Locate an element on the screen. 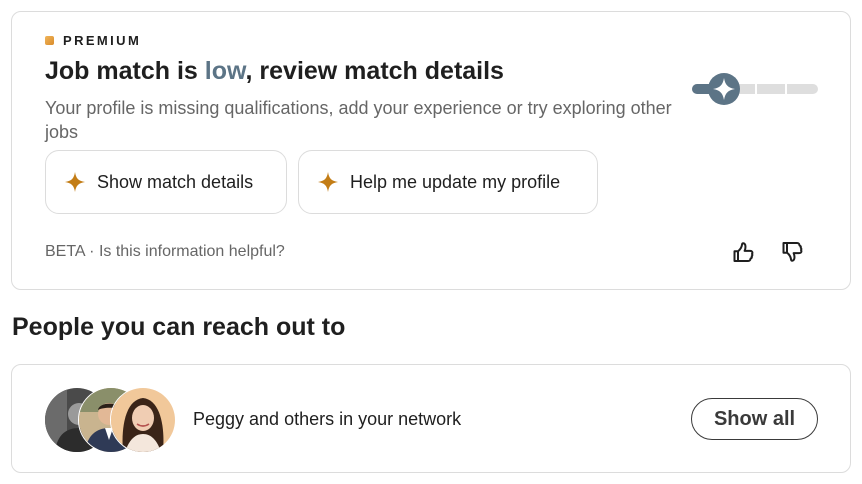 The height and width of the screenshot is (484, 862). show-match-details-label: Show match details is located at coordinates (175, 181).